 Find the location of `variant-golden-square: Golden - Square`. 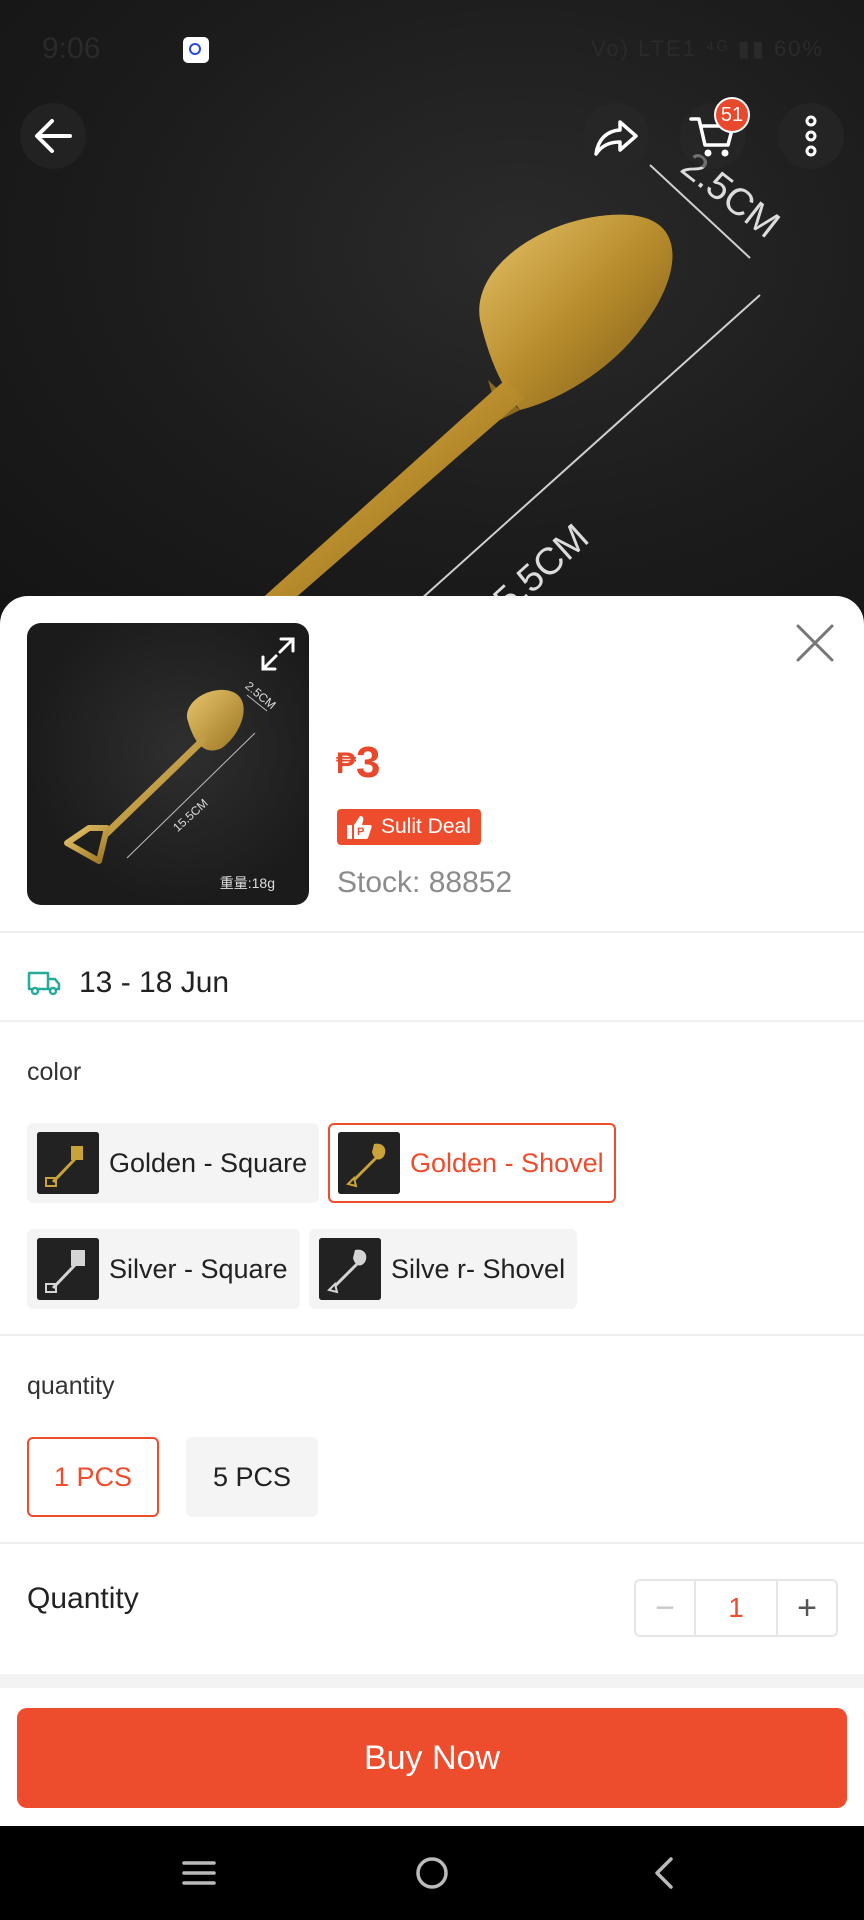

variant-golden-square: Golden - Square is located at coordinates (173, 1163).